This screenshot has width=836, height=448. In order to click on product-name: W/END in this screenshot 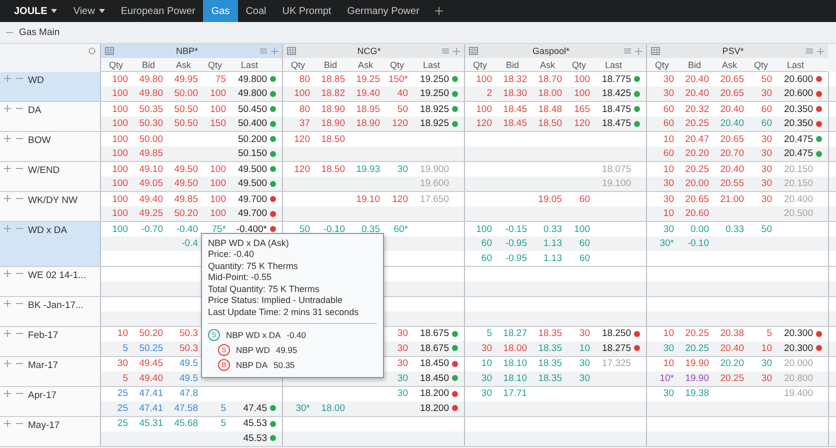, I will do `click(44, 170)`.